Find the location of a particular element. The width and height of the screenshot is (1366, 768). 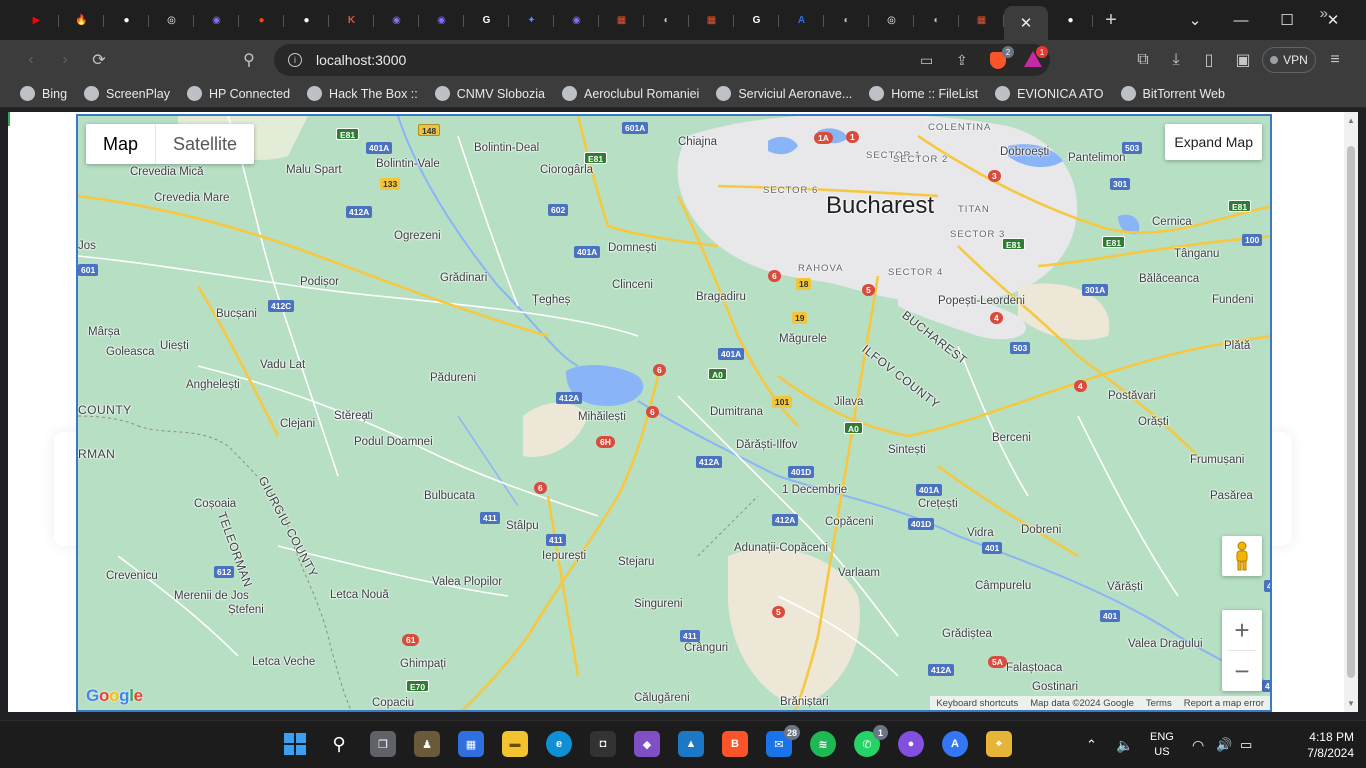

scroll-down-icon: ▼ is located at coordinates (1351, 703).